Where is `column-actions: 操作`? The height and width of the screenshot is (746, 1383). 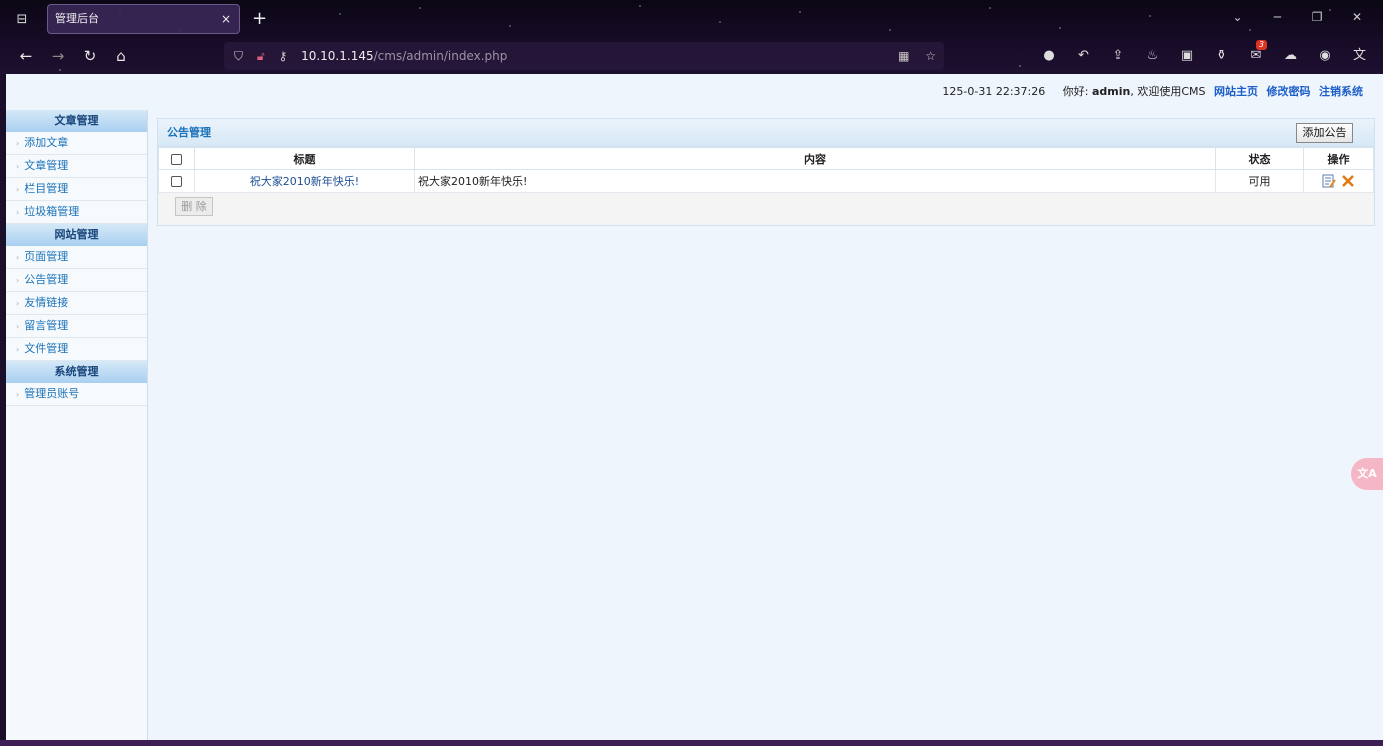
column-actions: 操作 is located at coordinates (1338, 158).